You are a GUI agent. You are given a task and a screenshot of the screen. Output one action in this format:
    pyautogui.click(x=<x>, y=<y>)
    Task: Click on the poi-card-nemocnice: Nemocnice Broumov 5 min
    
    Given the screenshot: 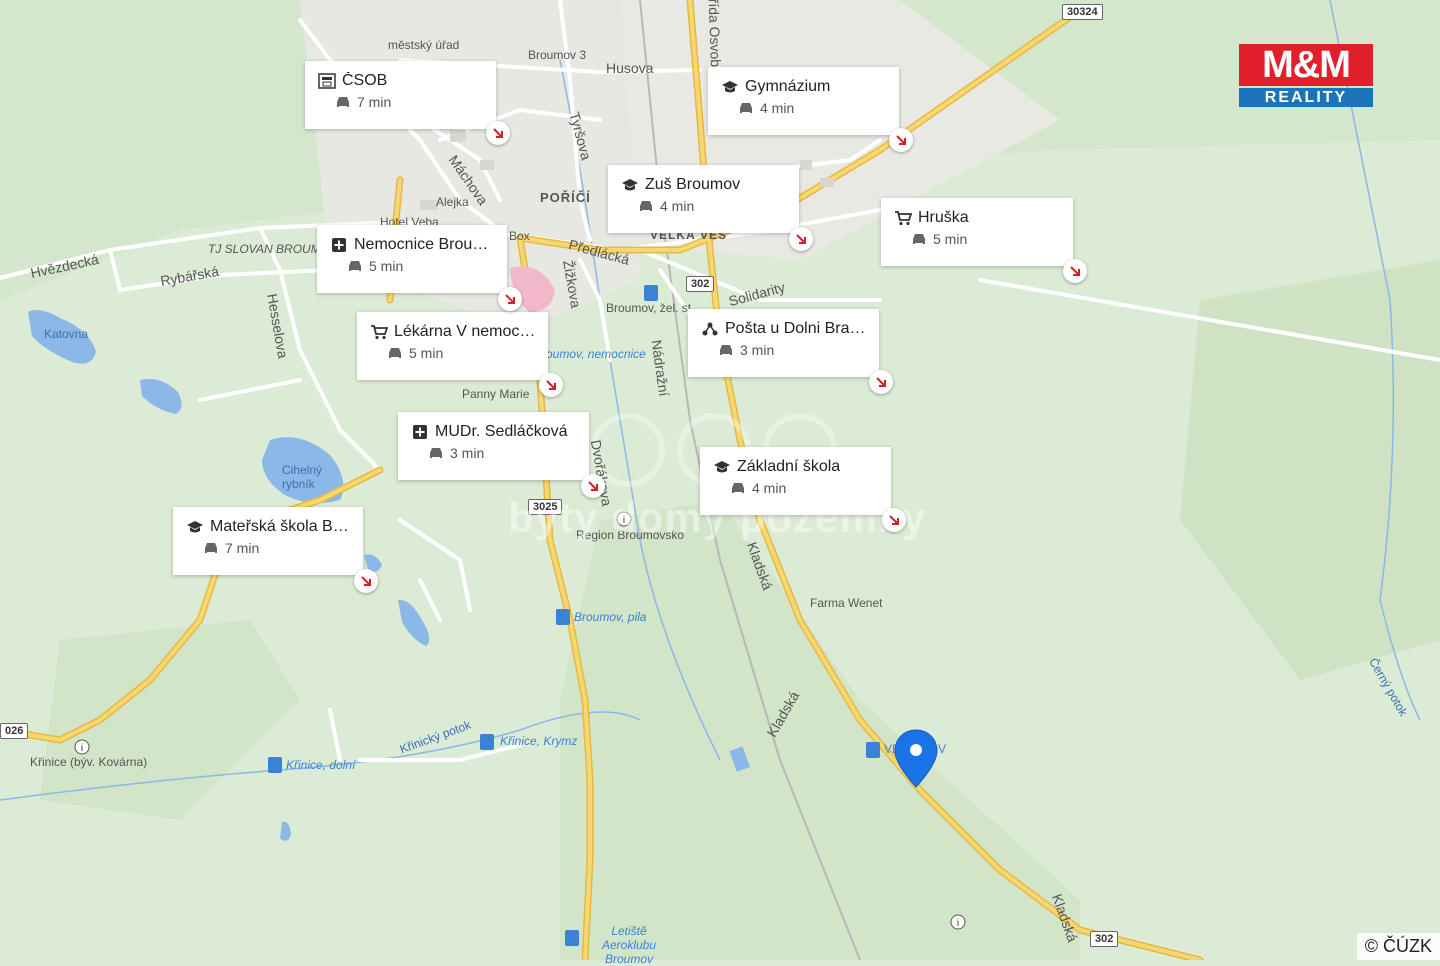 What is the action you would take?
    pyautogui.click(x=412, y=259)
    